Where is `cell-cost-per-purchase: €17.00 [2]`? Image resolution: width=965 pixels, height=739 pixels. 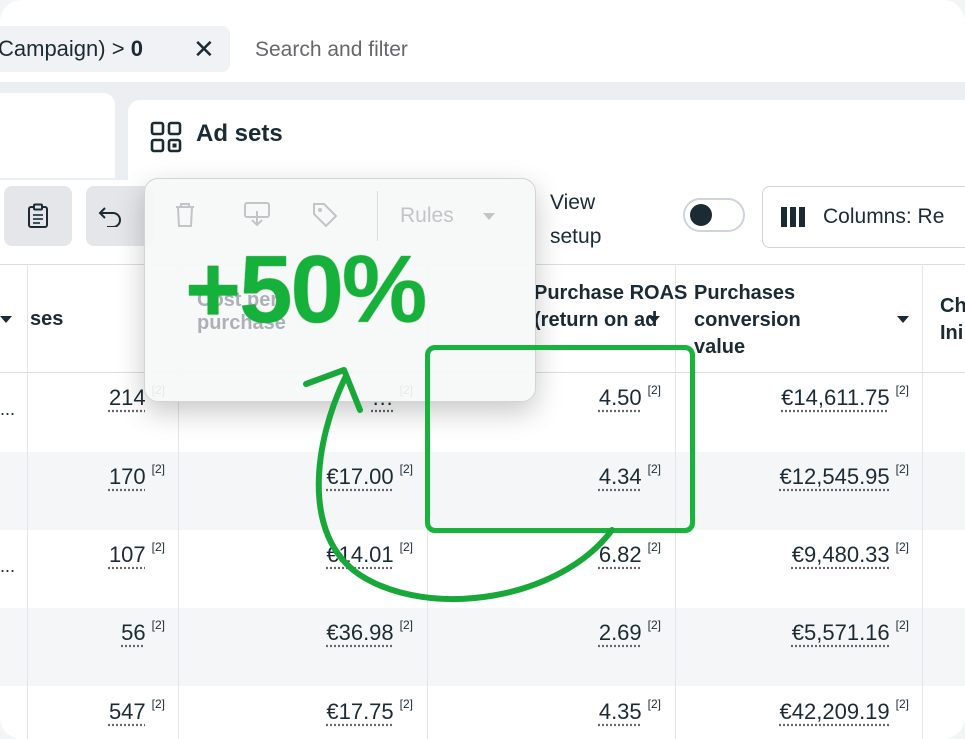 cell-cost-per-purchase: €17.00 [2] is located at coordinates (369, 476).